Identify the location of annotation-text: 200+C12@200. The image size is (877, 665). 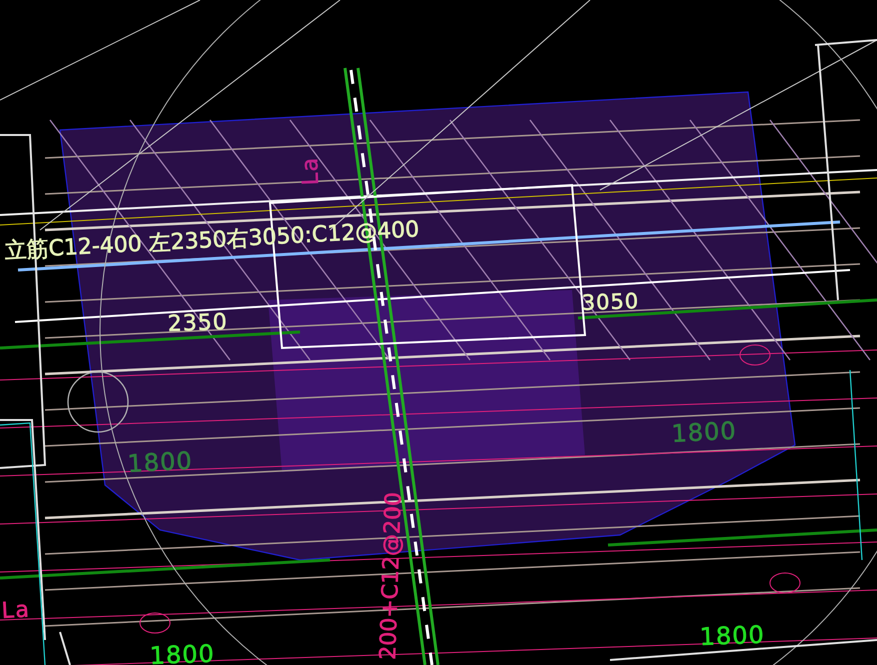
(391, 576).